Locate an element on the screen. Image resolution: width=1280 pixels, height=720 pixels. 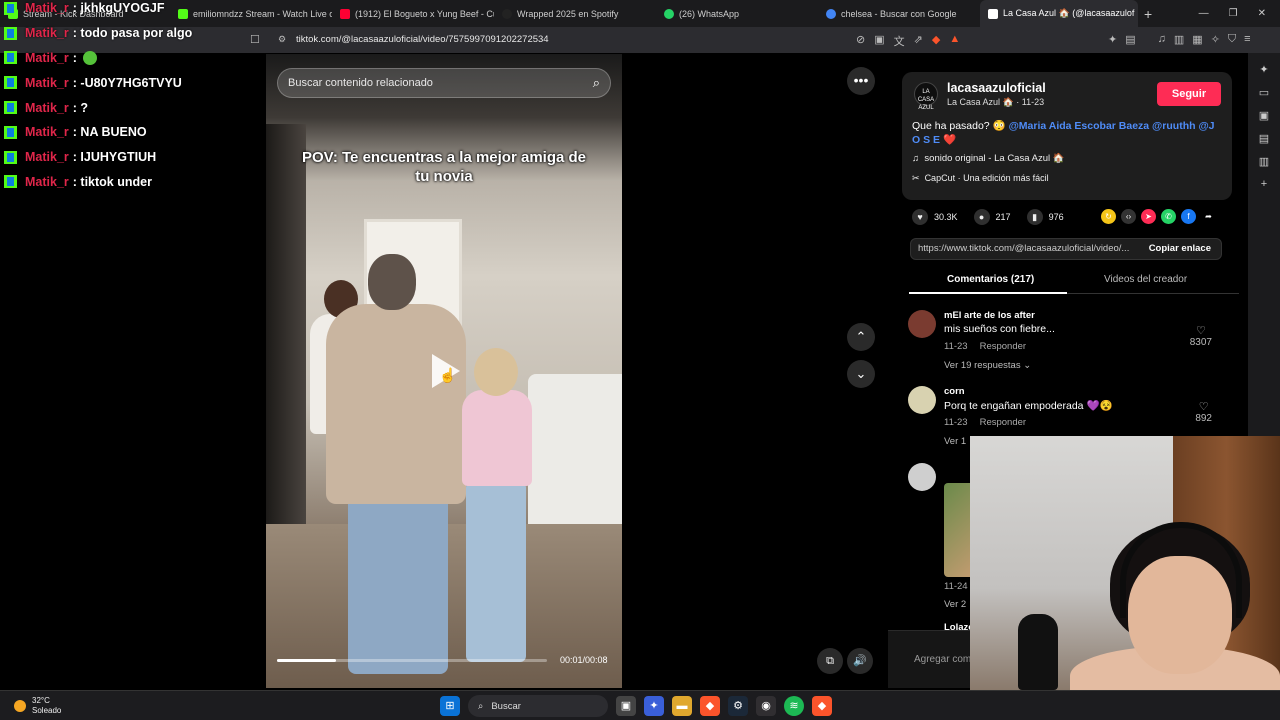
next-video-button: ⌄ is located at coordinates (861, 374).